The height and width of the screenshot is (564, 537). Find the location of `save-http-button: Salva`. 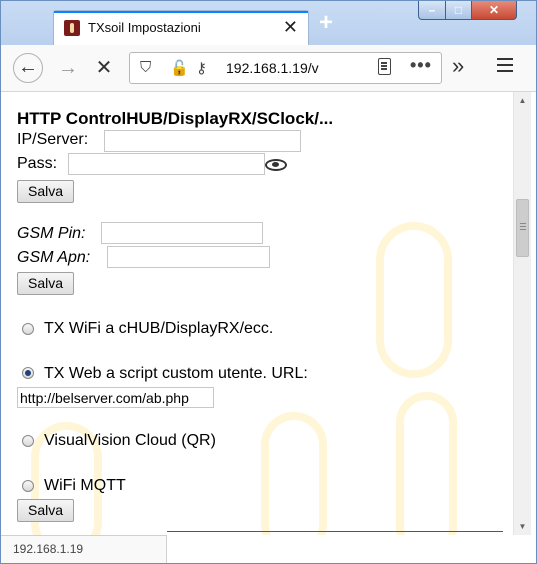

save-http-button: Salva is located at coordinates (46, 191).